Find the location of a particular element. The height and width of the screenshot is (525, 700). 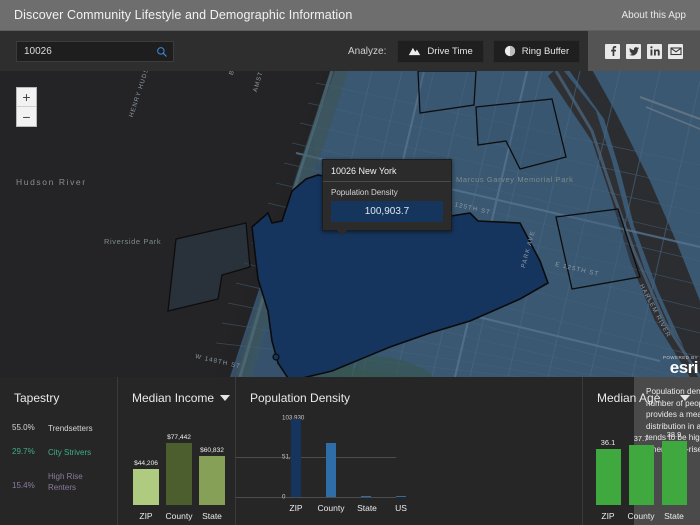

gridline-mid is located at coordinates (316, 457).